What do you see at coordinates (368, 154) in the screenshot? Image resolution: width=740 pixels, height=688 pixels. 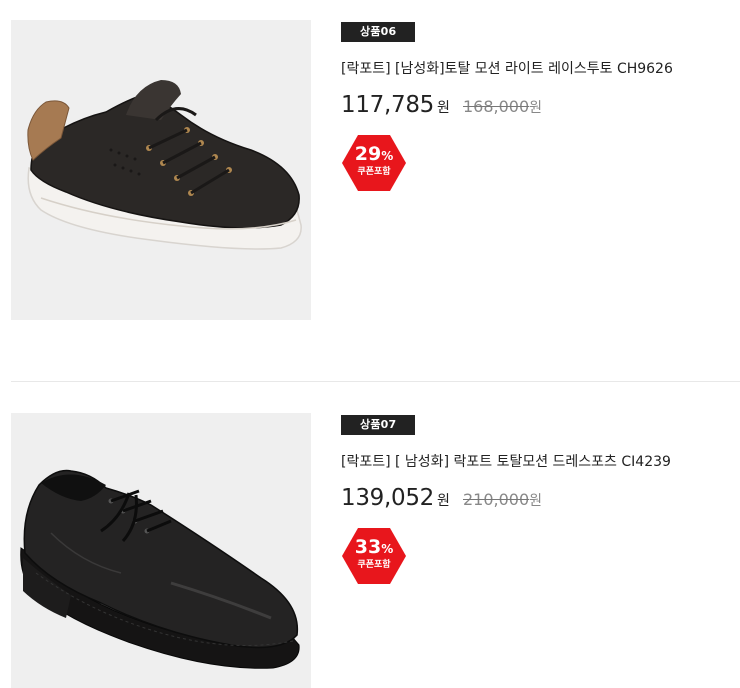 I see `discount-number: 29` at bounding box center [368, 154].